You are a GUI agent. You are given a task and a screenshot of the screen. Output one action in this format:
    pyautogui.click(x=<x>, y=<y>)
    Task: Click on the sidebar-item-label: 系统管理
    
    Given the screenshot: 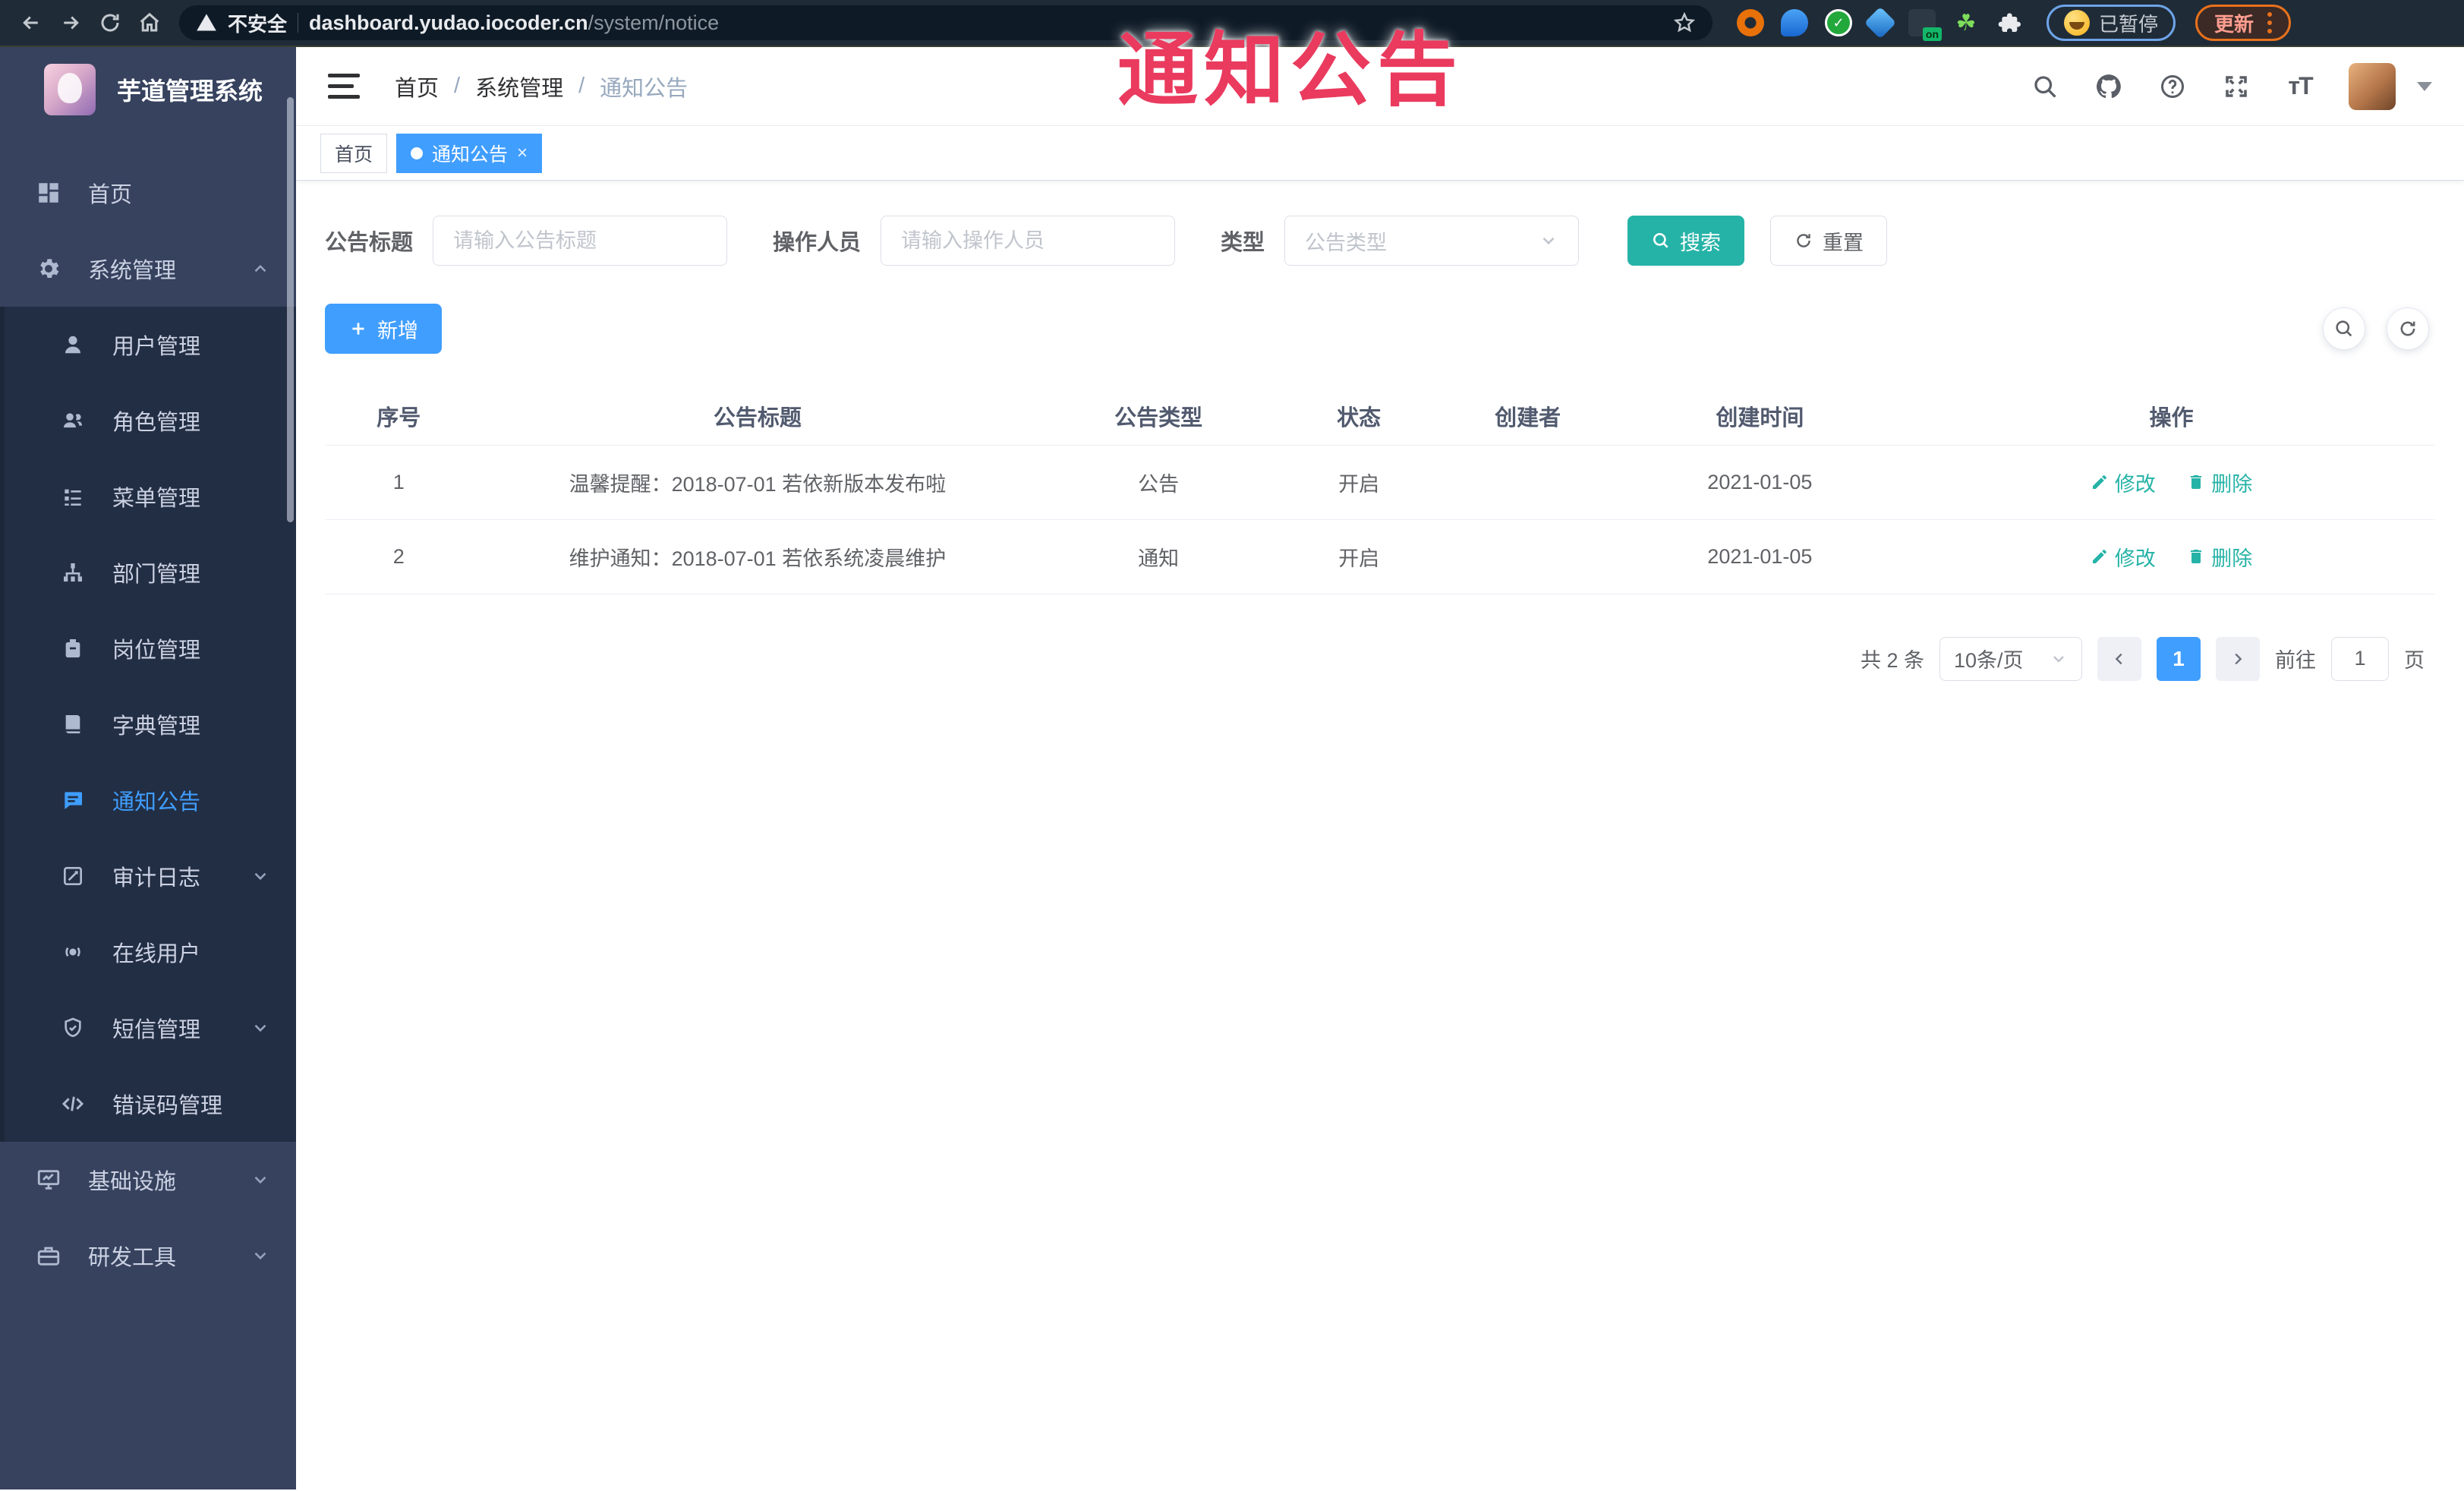 What is the action you would take?
    pyautogui.click(x=132, y=271)
    